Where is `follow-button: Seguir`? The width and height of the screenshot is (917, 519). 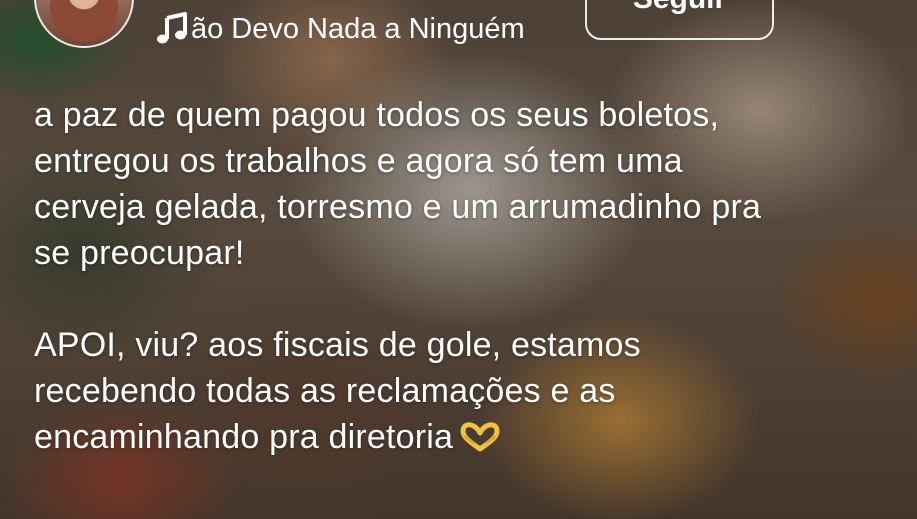
follow-button: Seguir is located at coordinates (679, 20).